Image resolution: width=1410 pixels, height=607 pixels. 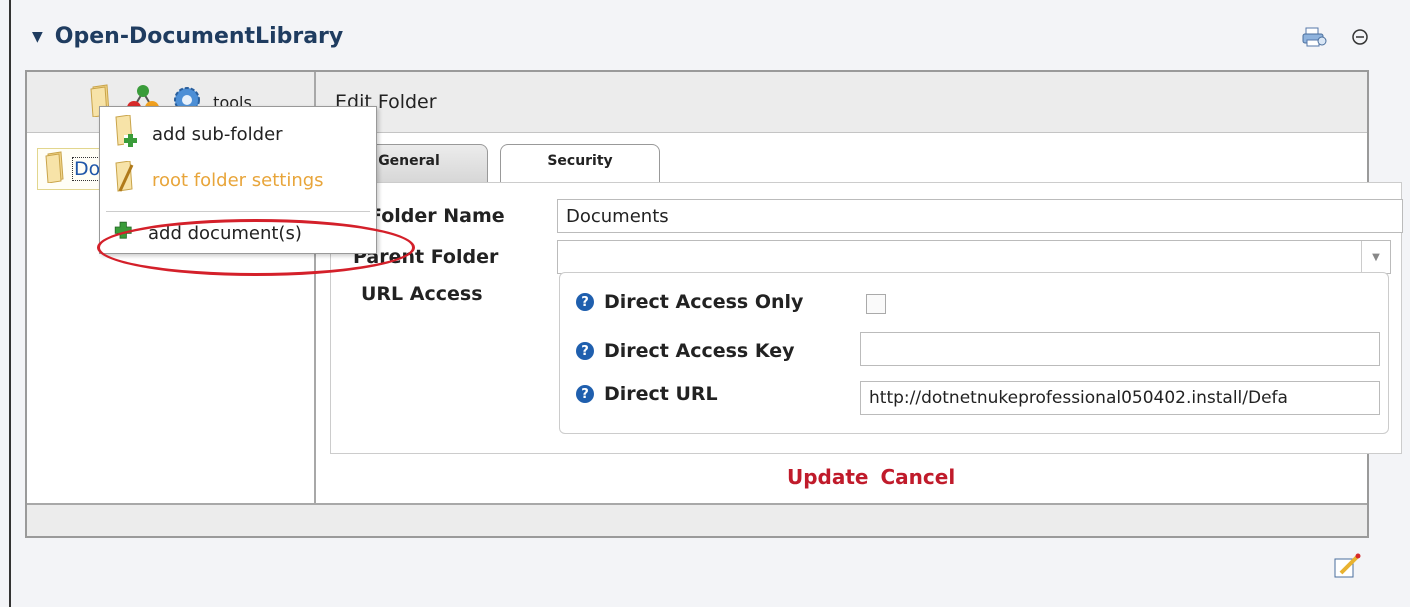 I want to click on minimize-icon, so click(x=1360, y=39).